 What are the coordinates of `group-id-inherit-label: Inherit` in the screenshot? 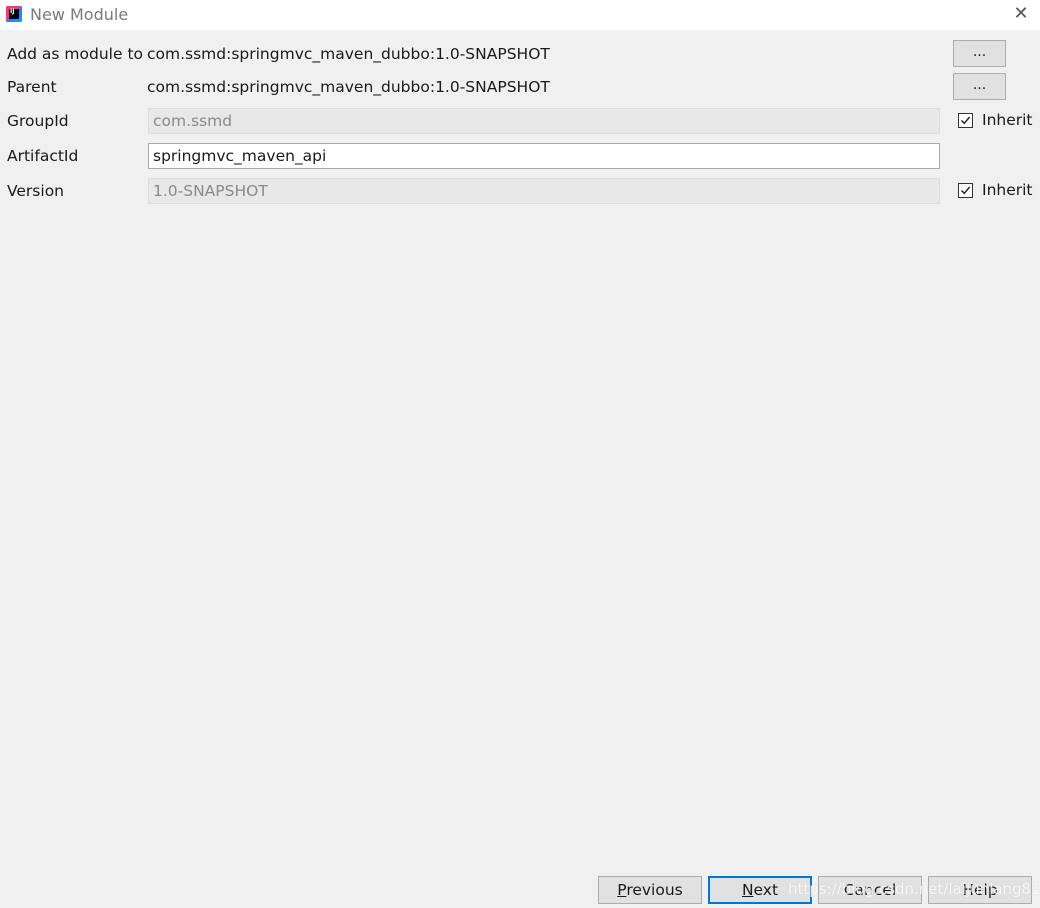 It's located at (1007, 120).